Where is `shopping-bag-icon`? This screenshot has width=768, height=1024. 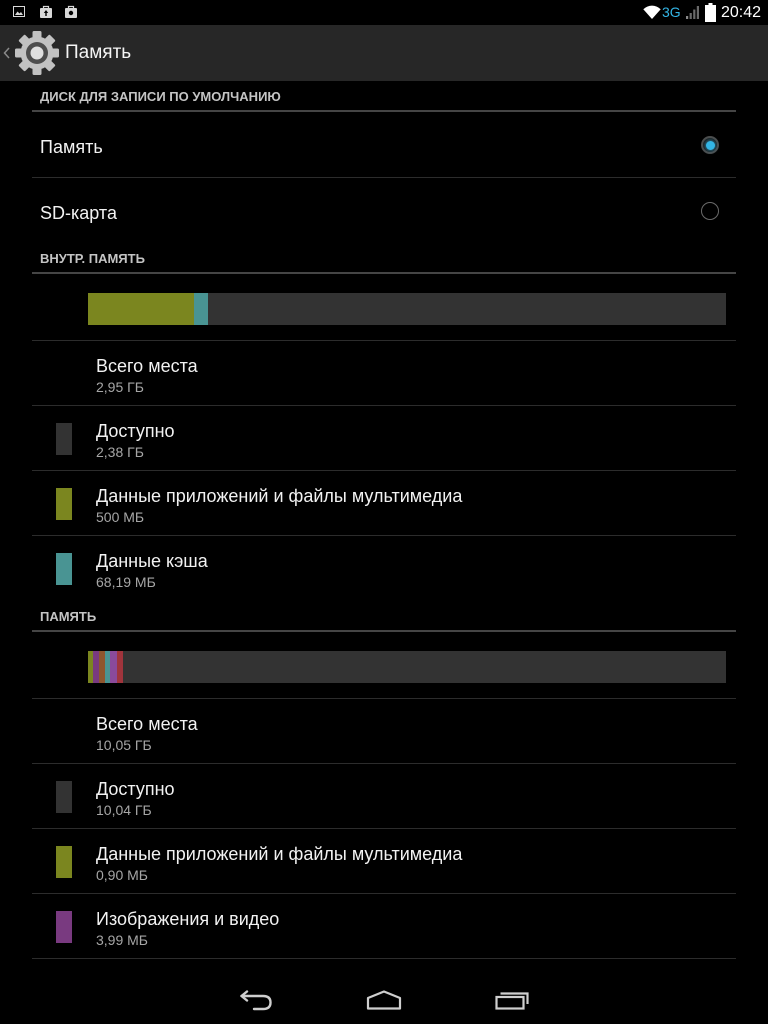 shopping-bag-icon is located at coordinates (46, 11).